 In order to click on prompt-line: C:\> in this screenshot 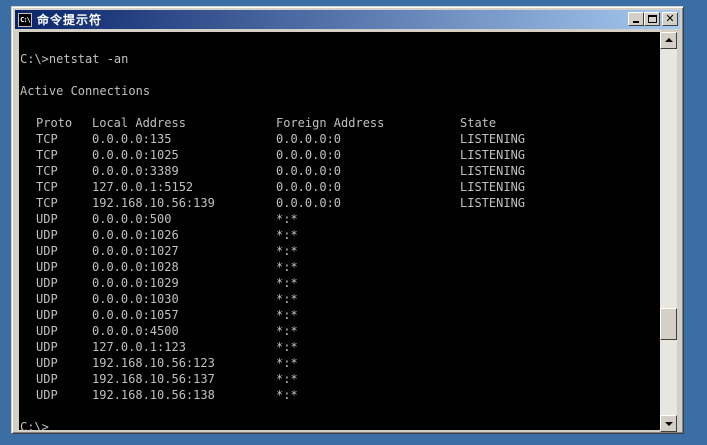, I will do `click(34, 425)`.